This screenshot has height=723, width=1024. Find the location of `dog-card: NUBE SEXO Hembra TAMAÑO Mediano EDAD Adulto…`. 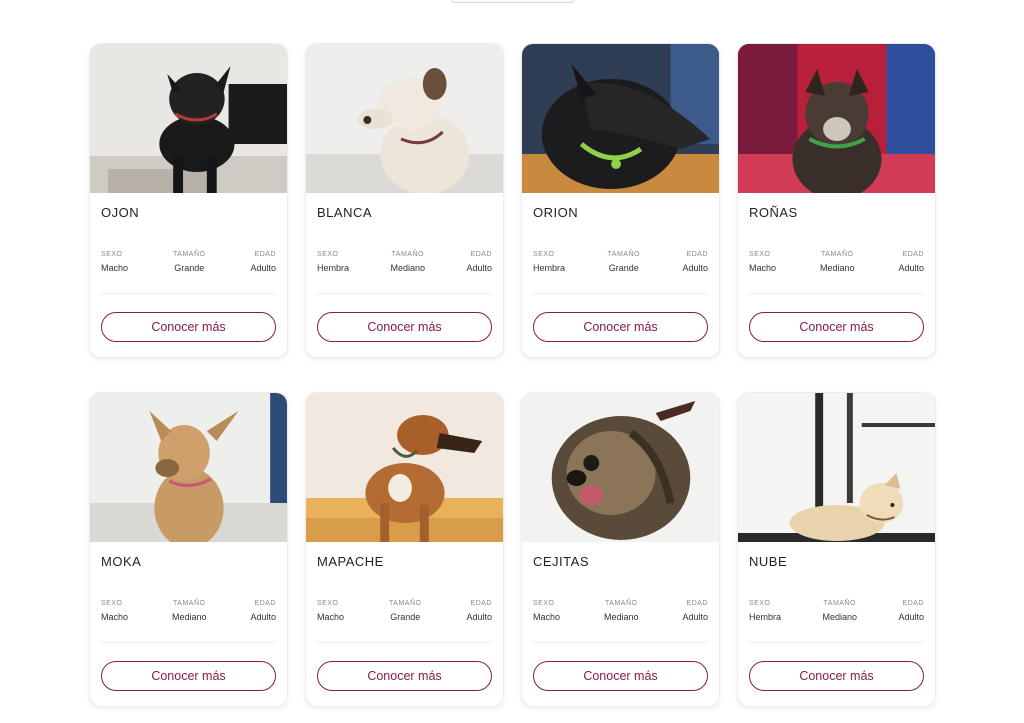

dog-card: NUBE SEXO Hembra TAMAÑO Mediano EDAD Adulto… is located at coordinates (836, 549).